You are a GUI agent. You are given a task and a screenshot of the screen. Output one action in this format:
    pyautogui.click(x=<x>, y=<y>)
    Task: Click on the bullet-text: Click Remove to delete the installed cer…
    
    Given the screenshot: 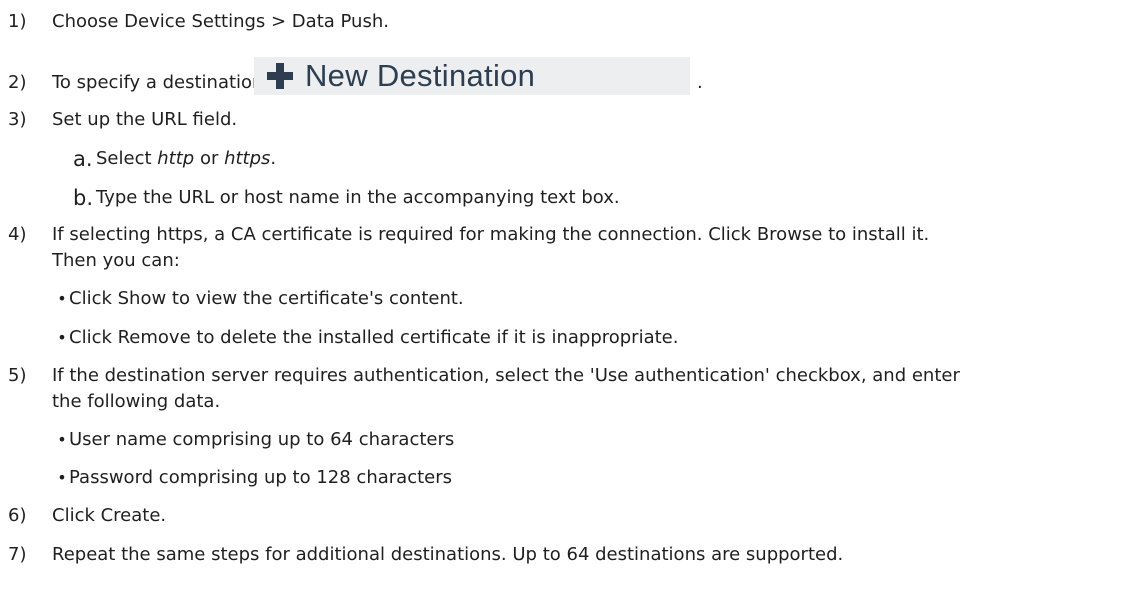 What is the action you would take?
    pyautogui.click(x=374, y=337)
    